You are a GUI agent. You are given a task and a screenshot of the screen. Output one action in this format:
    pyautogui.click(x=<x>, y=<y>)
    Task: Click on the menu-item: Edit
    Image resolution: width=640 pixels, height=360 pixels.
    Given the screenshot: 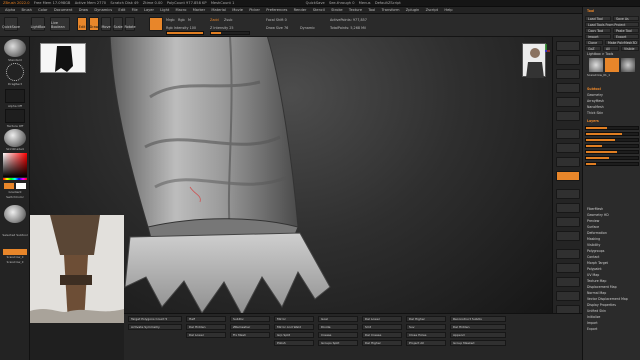 What is the action you would take?
    pyautogui.click(x=121, y=10)
    